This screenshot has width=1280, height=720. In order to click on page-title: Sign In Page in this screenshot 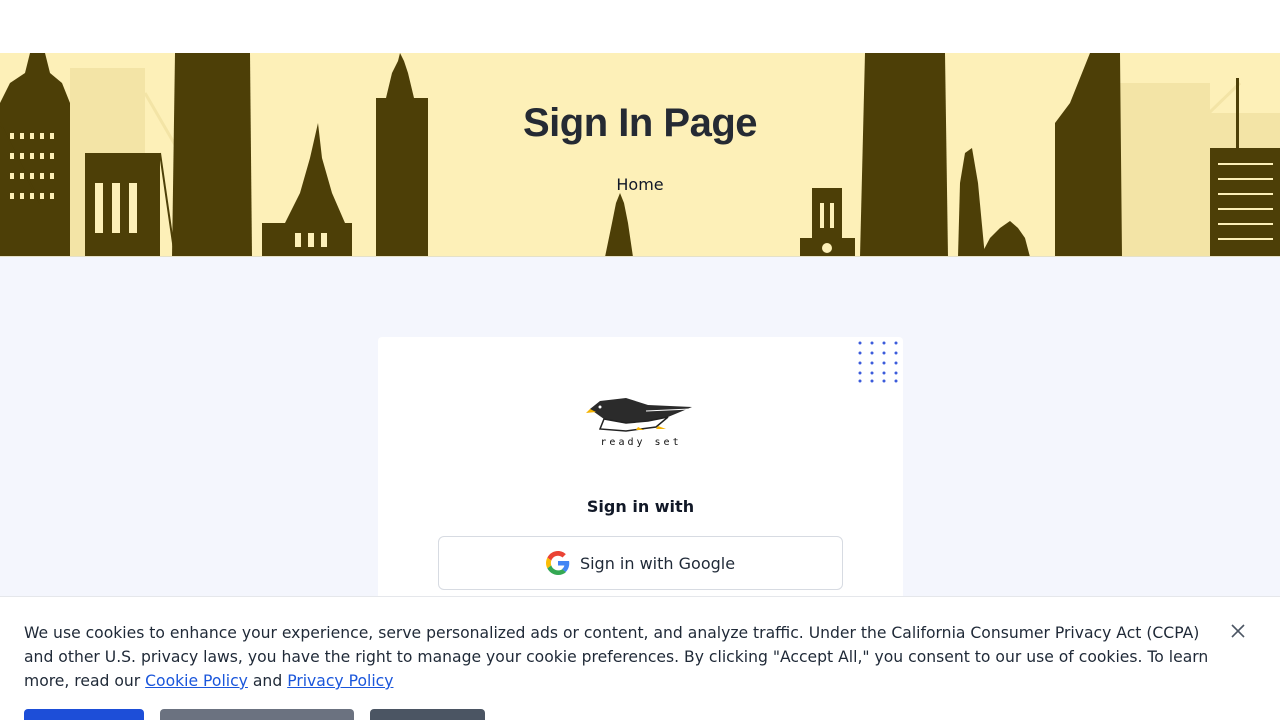, I will do `click(640, 123)`.